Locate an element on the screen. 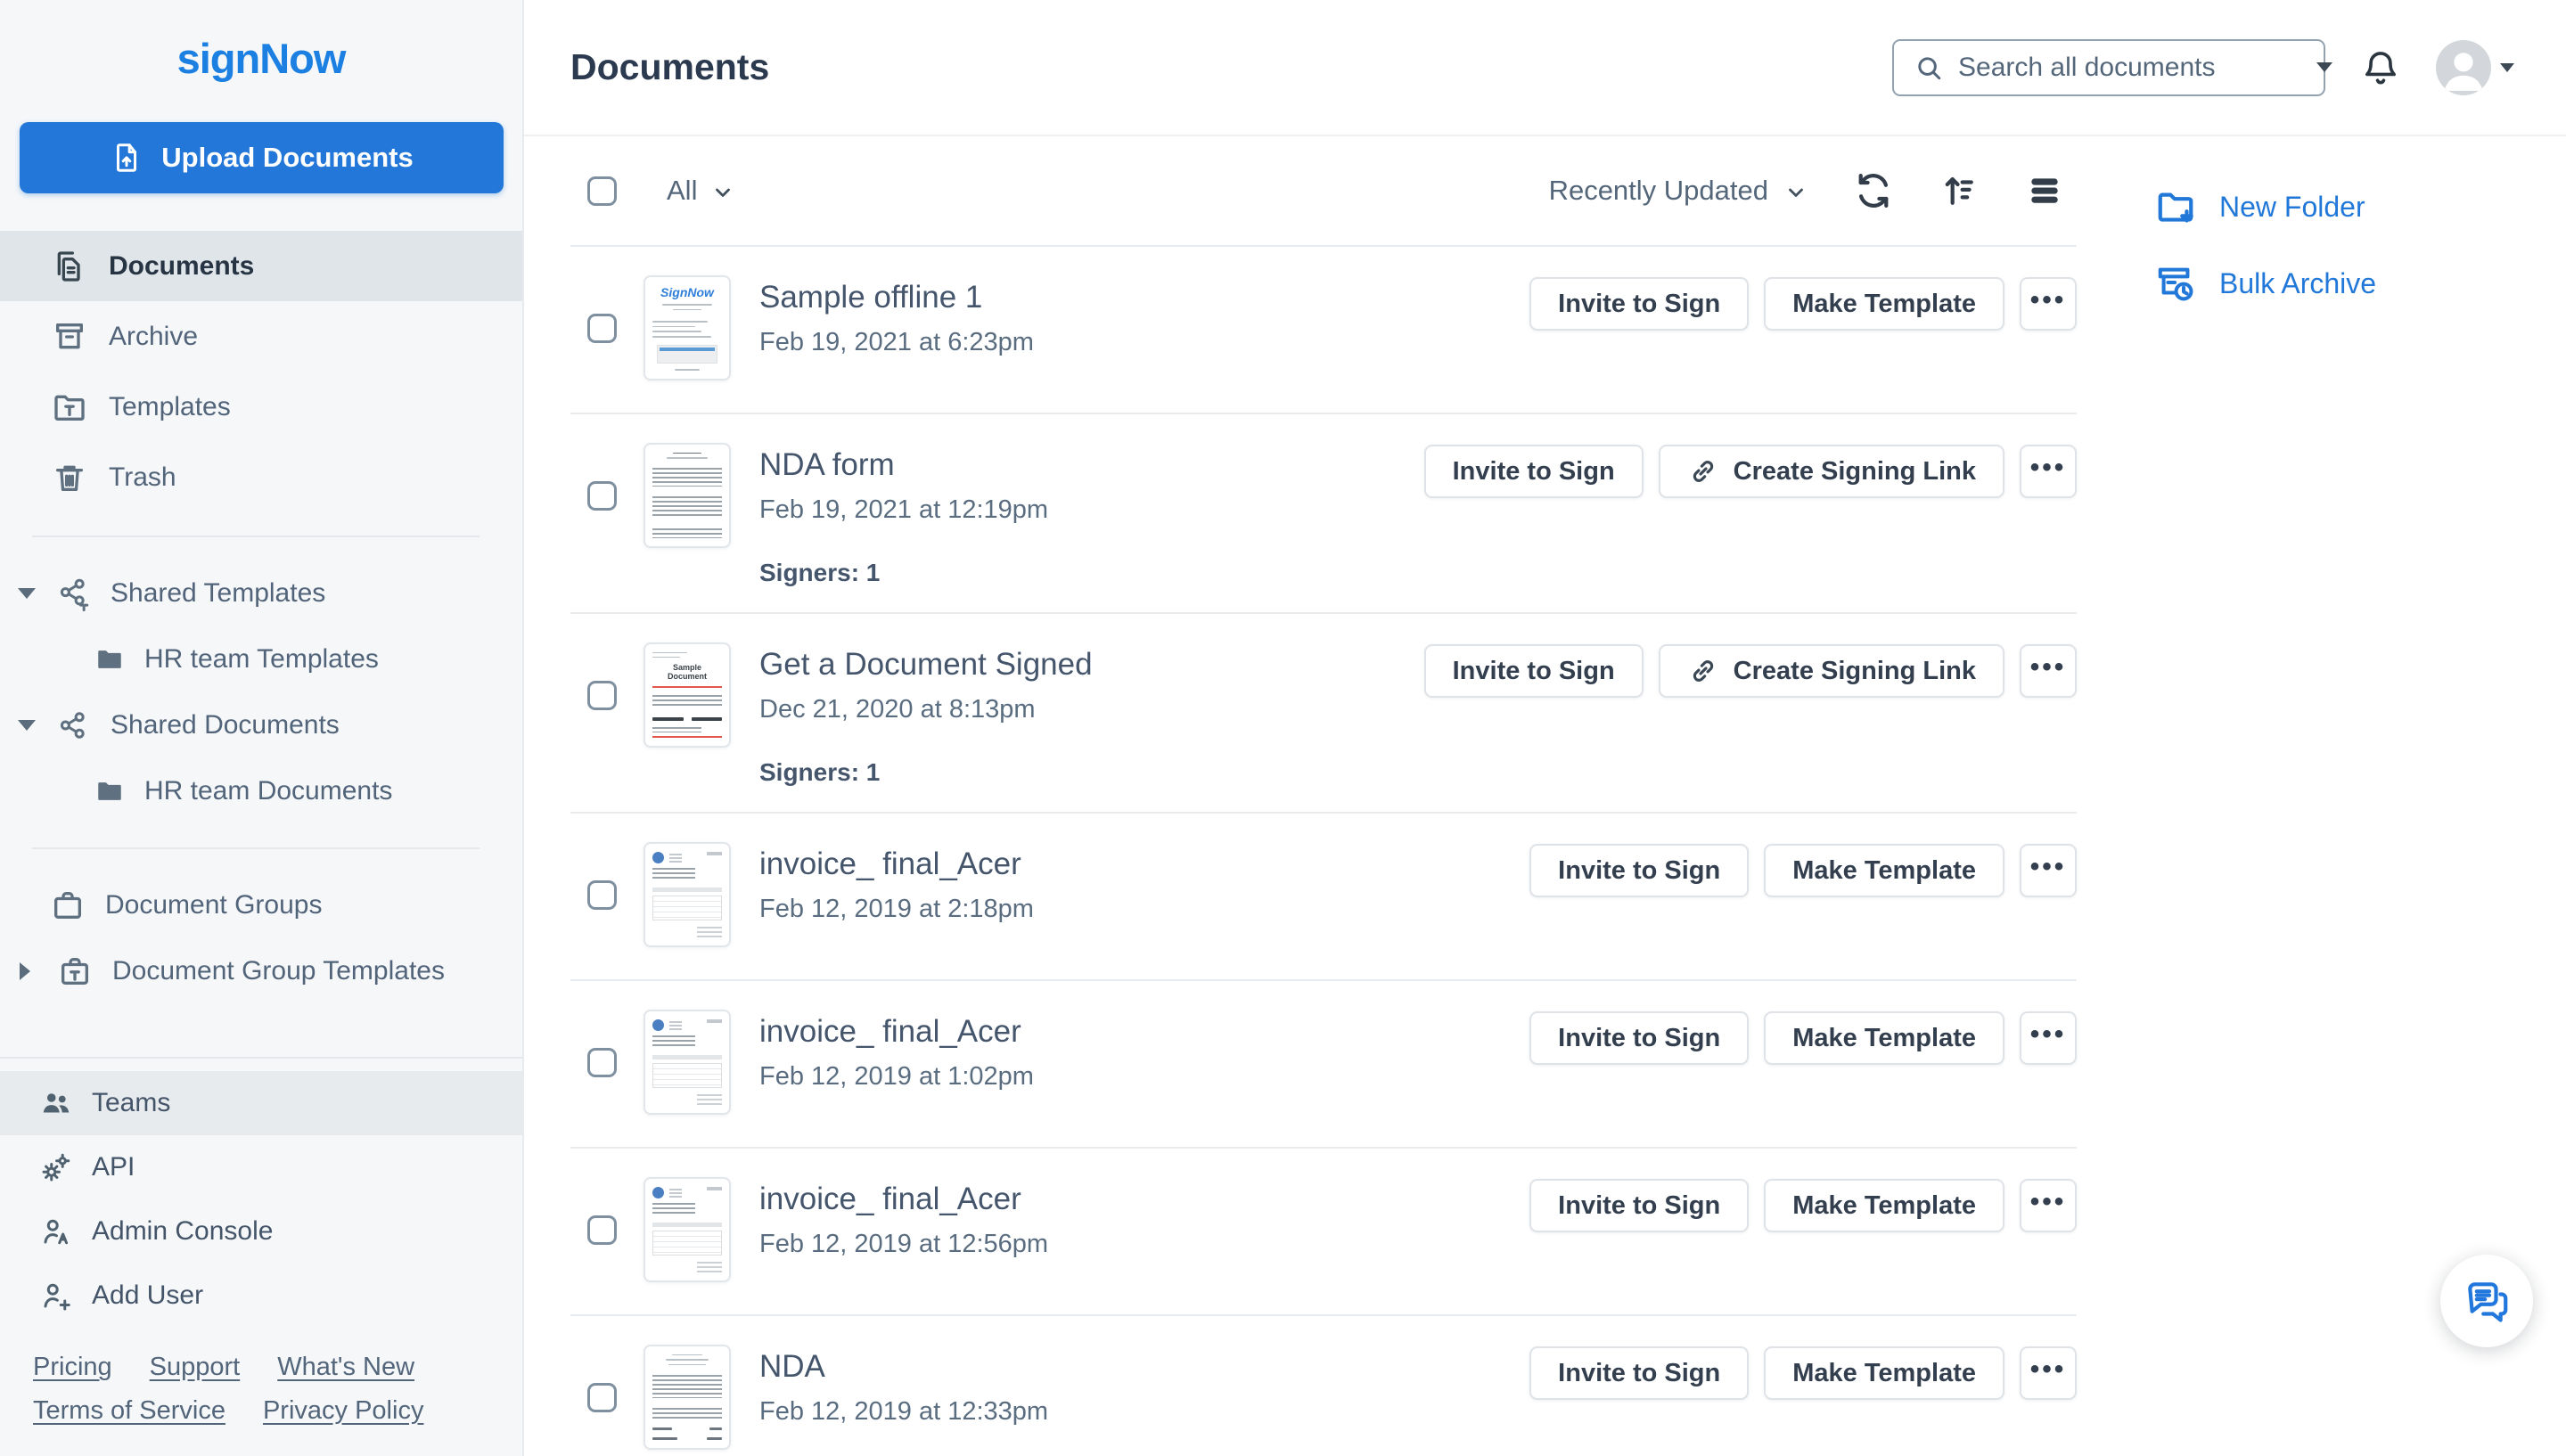 The image size is (2566, 1456). refresh-button is located at coordinates (1874, 190).